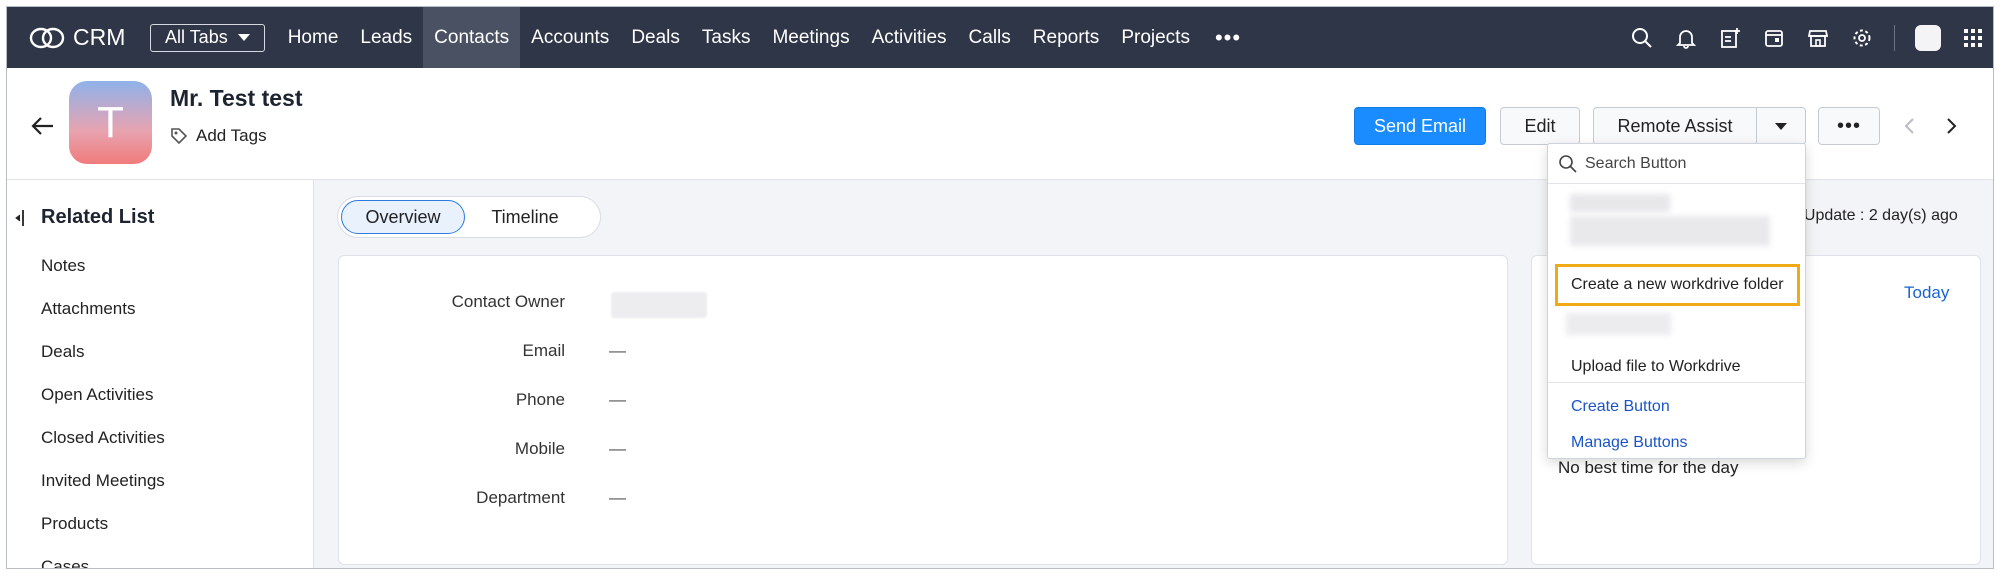 The width and height of the screenshot is (2000, 575). Describe the element at coordinates (1066, 37) in the screenshot. I see `tab-reports: Reports` at that location.